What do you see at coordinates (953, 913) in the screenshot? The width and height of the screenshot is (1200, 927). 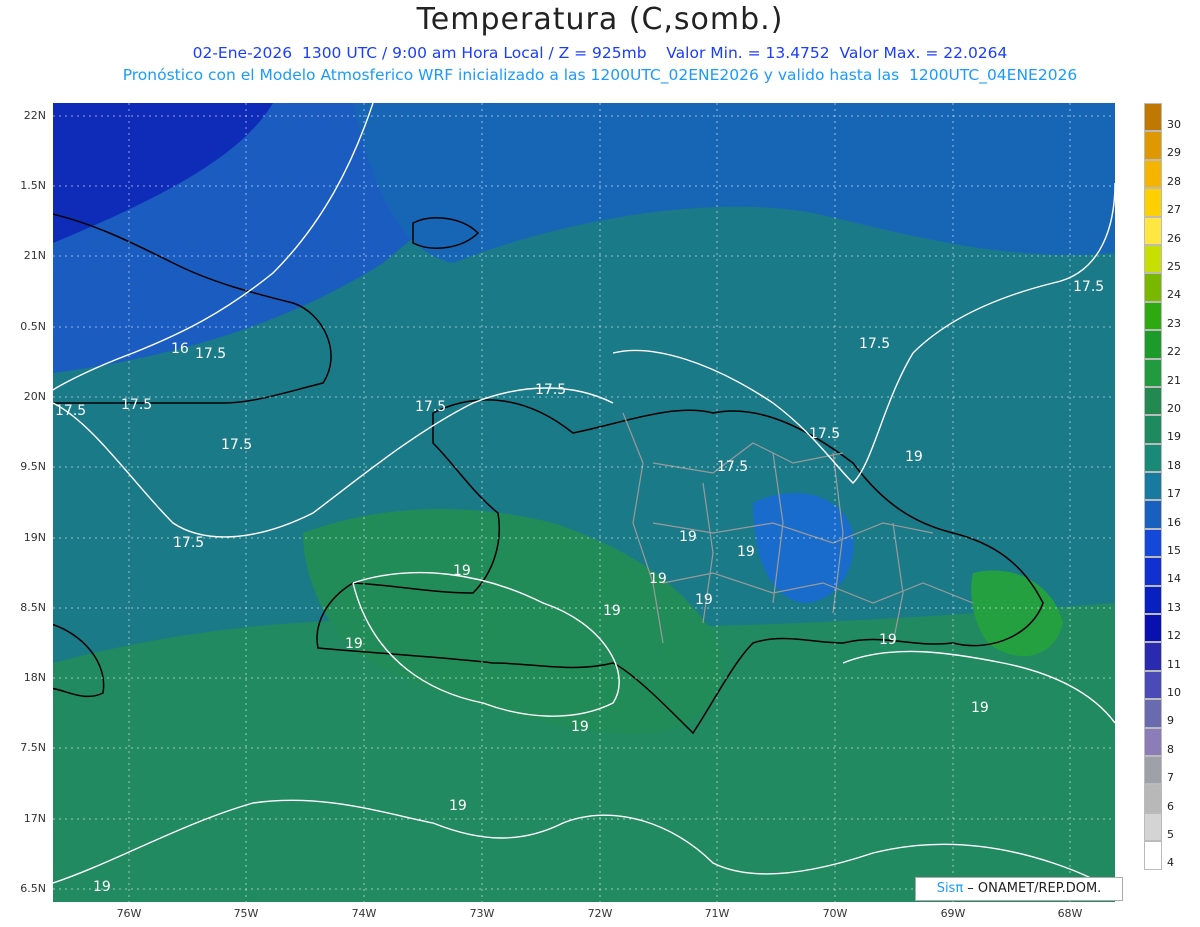 I see `lon-label: 69W` at bounding box center [953, 913].